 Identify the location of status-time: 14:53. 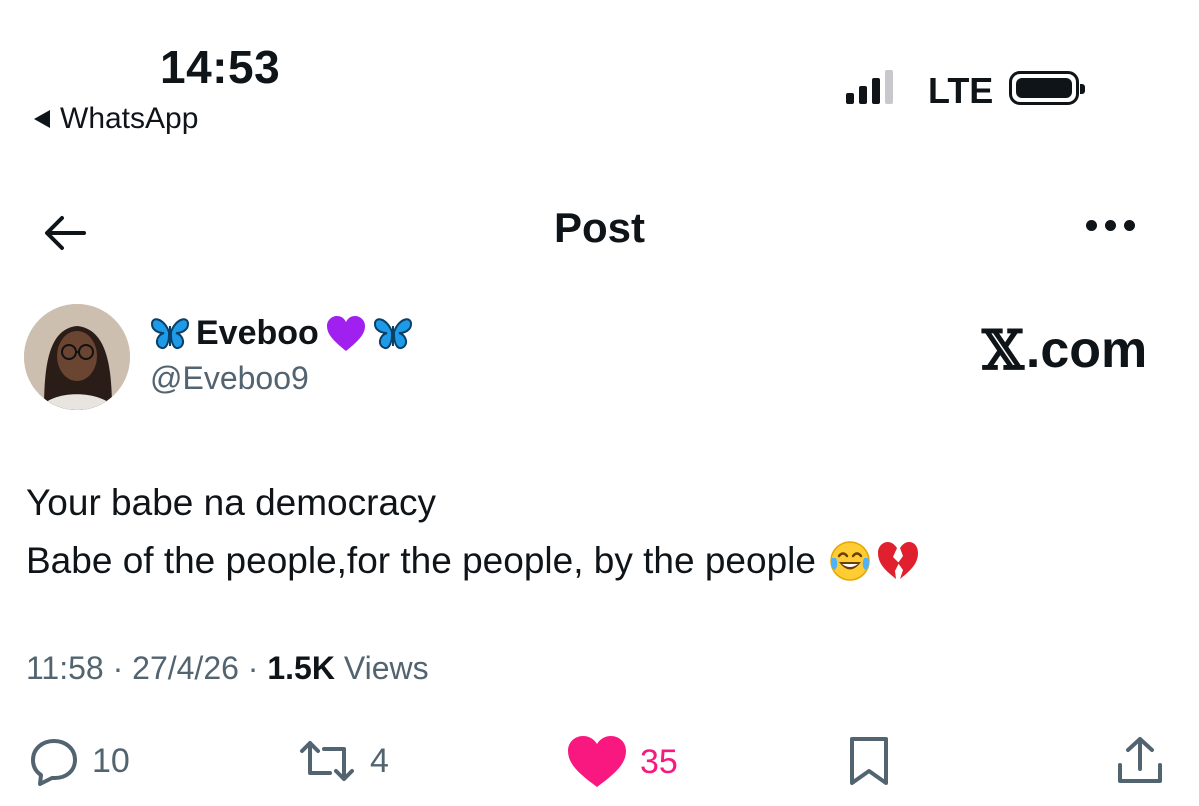
(220, 67).